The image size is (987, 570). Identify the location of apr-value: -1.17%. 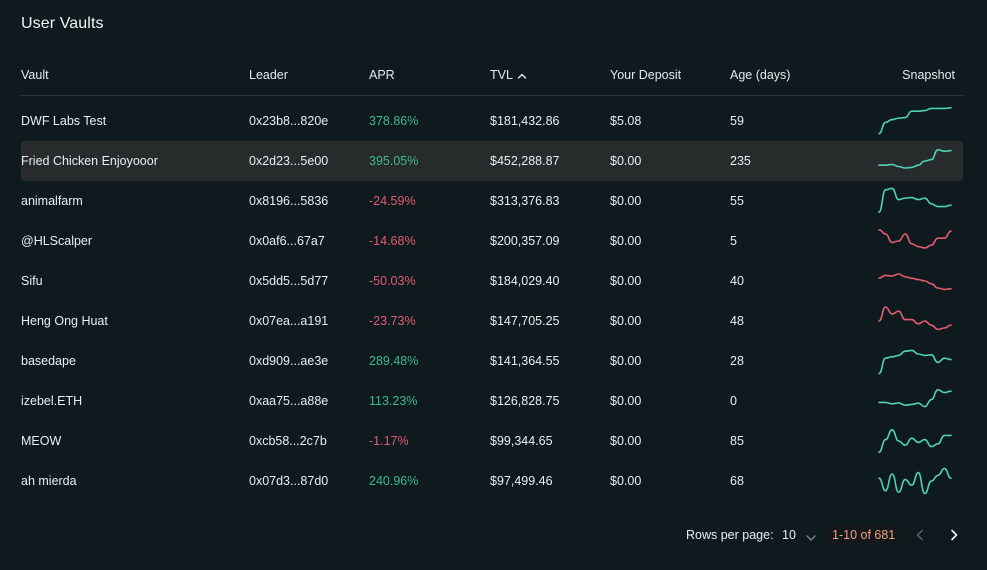
(389, 441).